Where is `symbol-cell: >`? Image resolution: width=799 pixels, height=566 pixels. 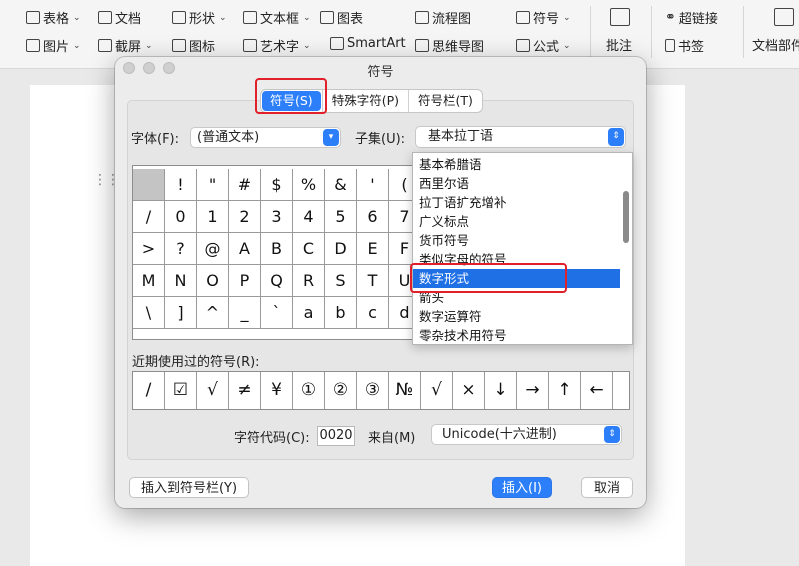
symbol-cell: > is located at coordinates (149, 249).